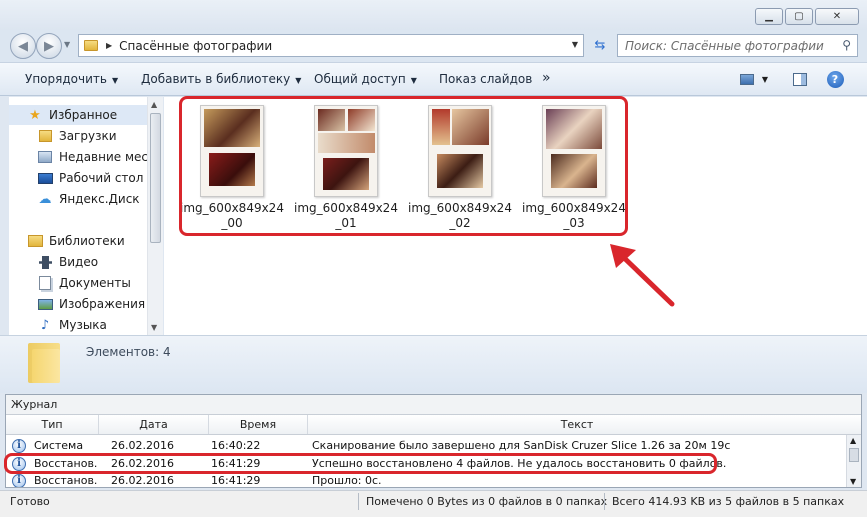 The height and width of the screenshot is (517, 867). Describe the element at coordinates (331, 45) in the screenshot. I see `address-bar: ▶ Спасённые фотографии ▼` at that location.